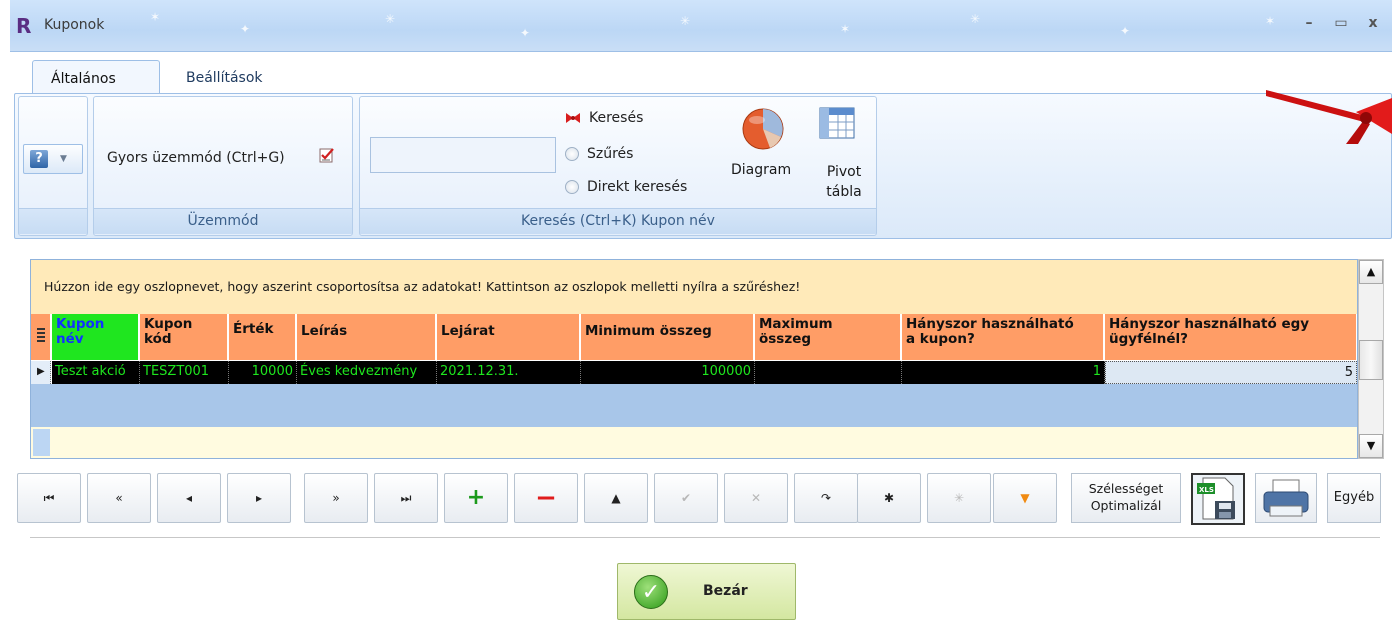  Describe the element at coordinates (1126, 505) in the screenshot. I see `optimize-label-line2: Optimalizál` at that location.